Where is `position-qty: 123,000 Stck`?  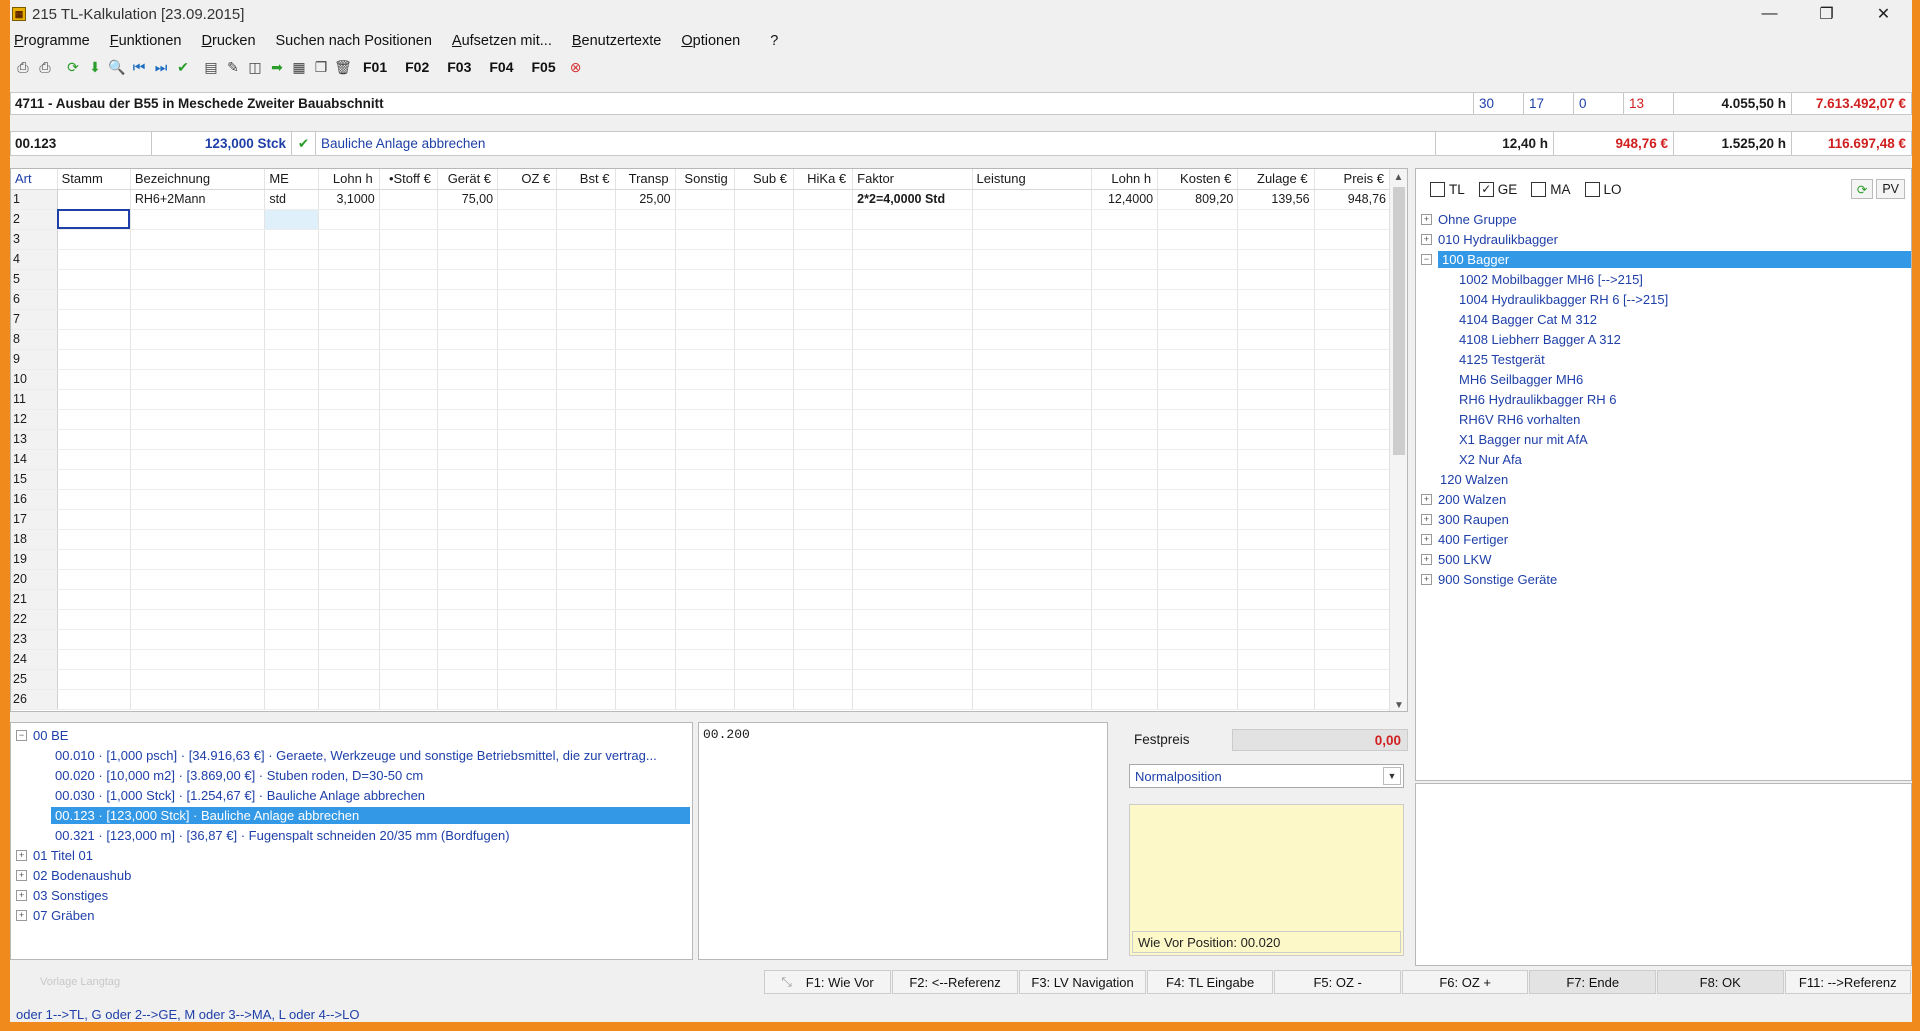 position-qty: 123,000 Stck is located at coordinates (221, 143).